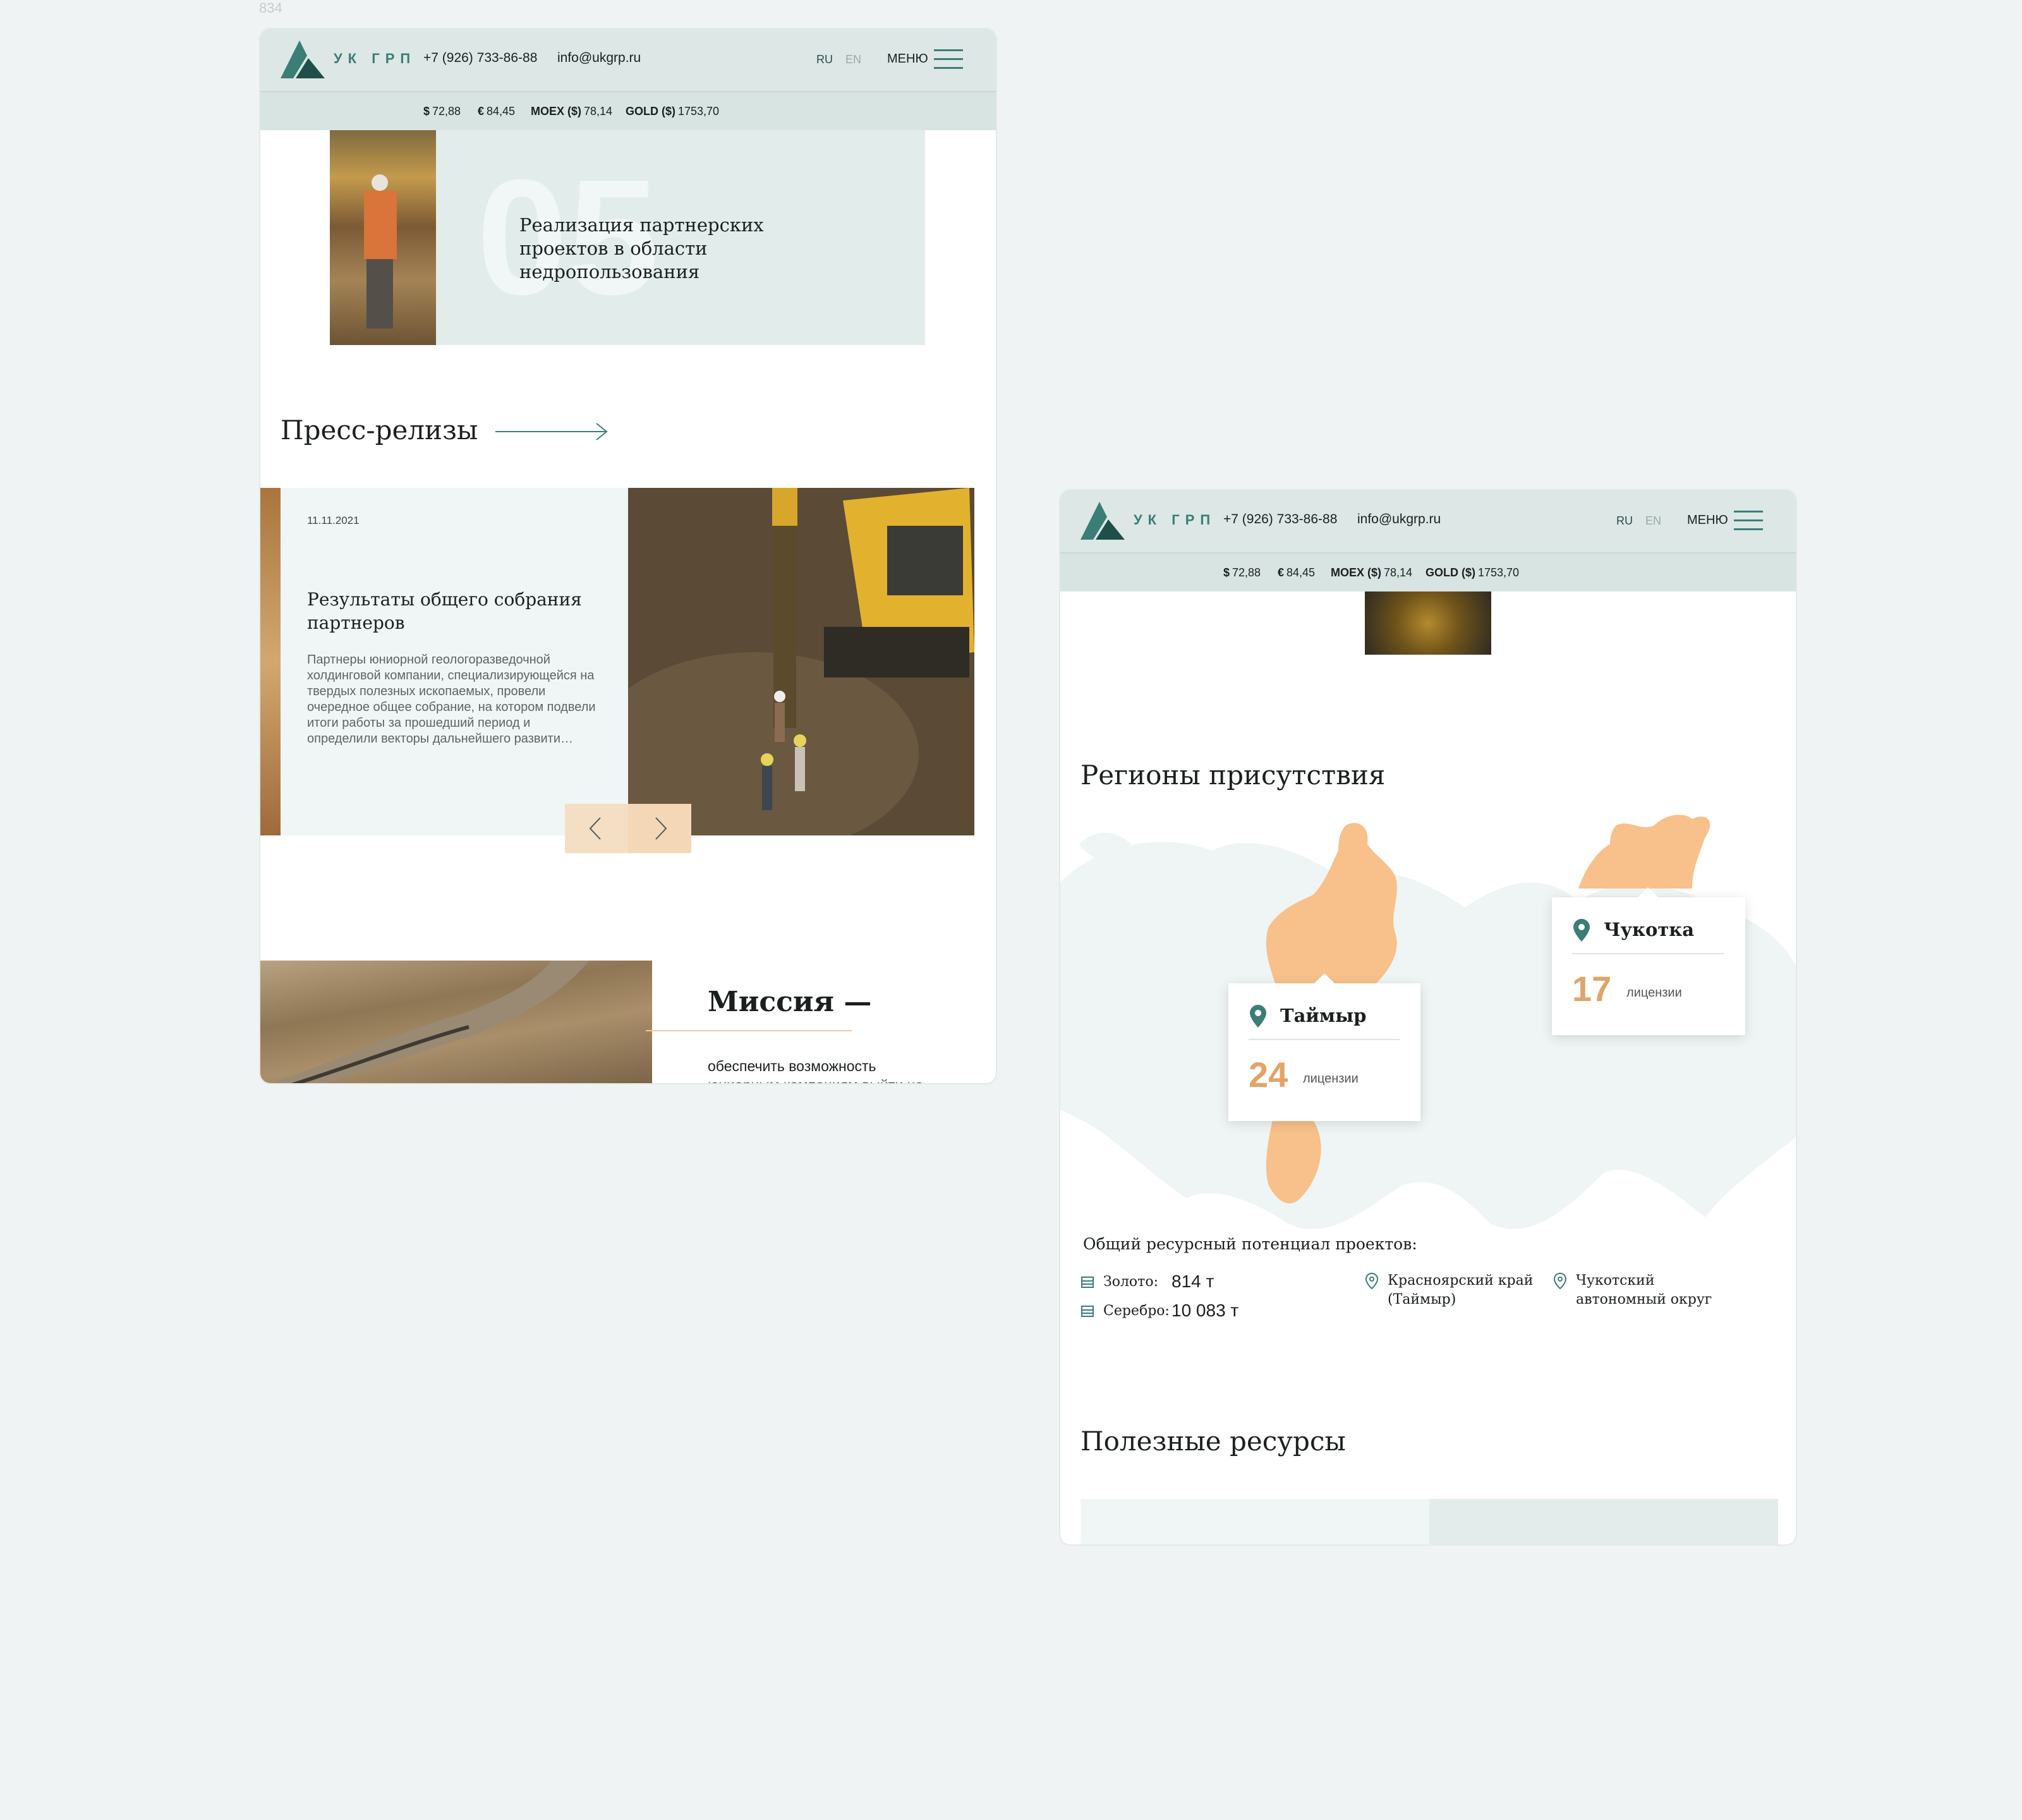 This screenshot has width=2022, height=1820. I want to click on license-count: 24, so click(1268, 1075).